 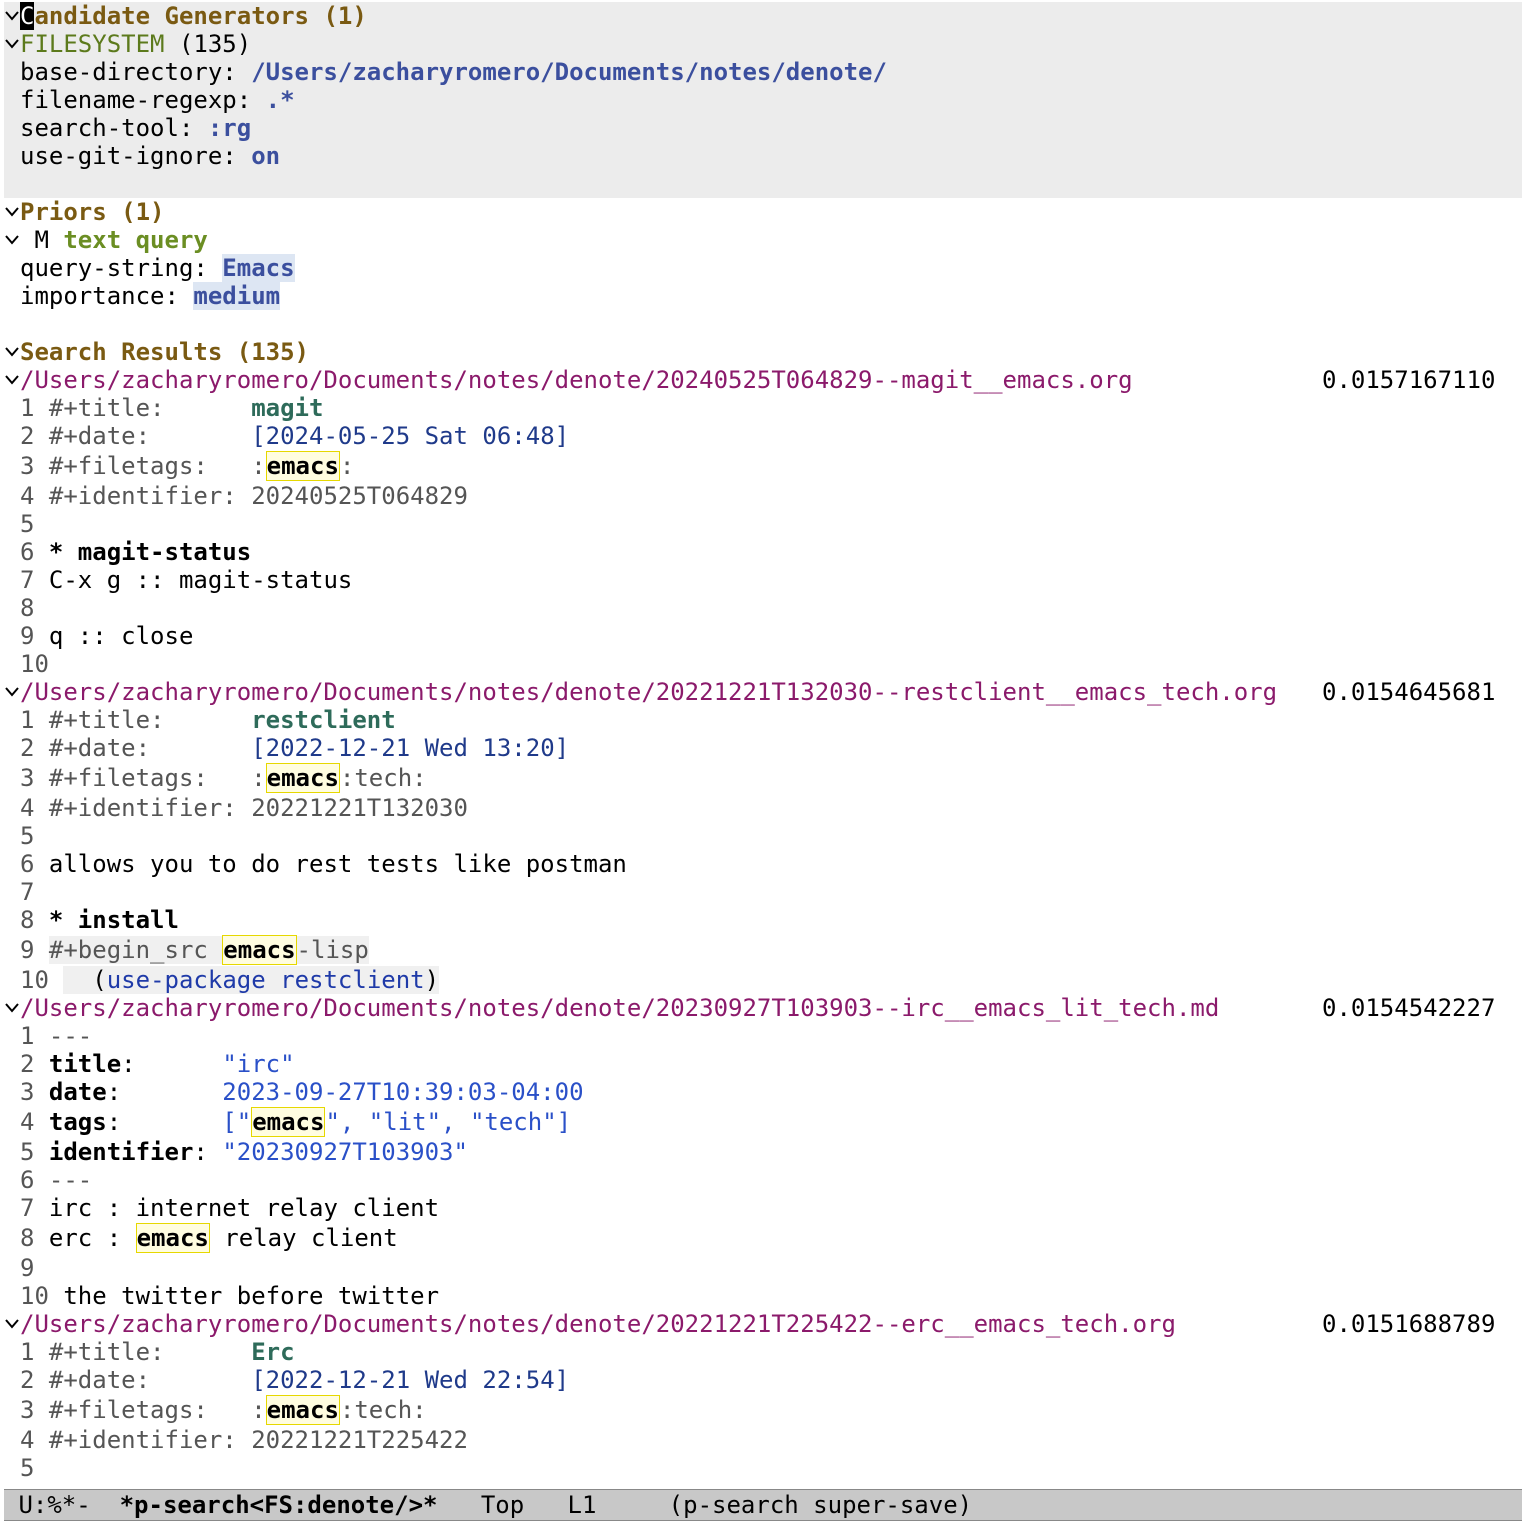 I want to click on preview-line: 4 #+identifier: 20221221T132030, so click(x=244, y=808).